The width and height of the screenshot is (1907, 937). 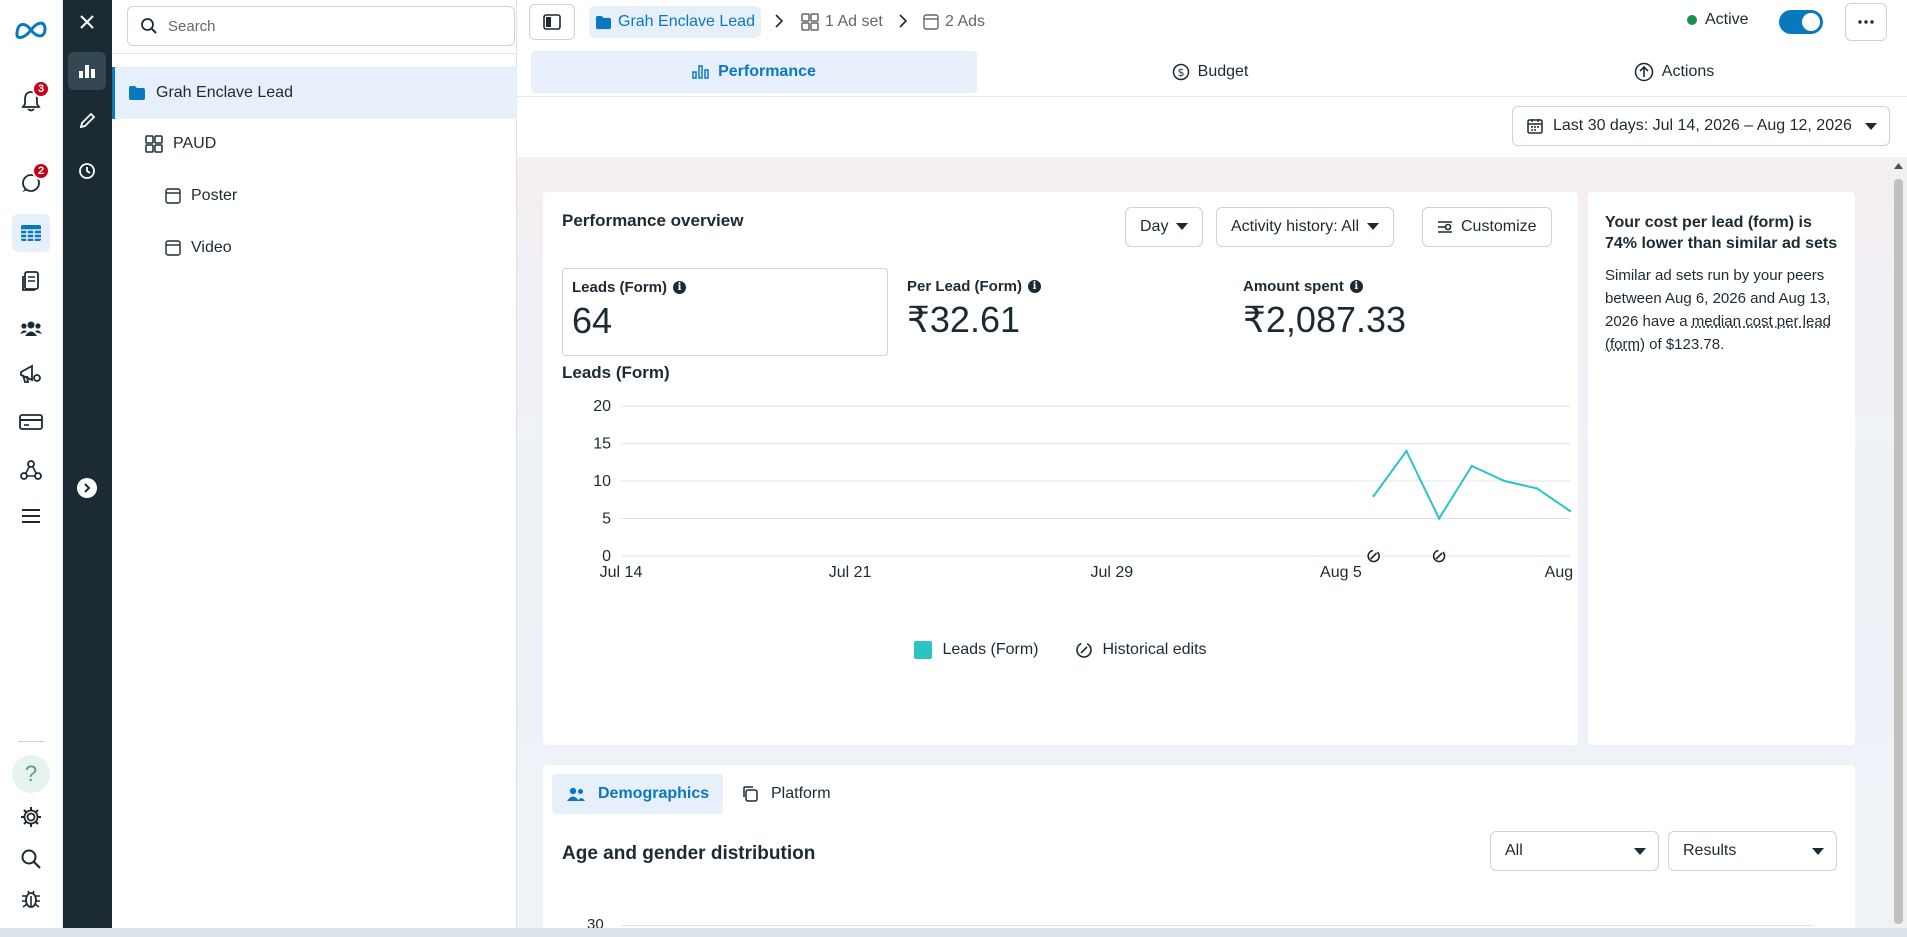 I want to click on performance-chart-icon, so click(x=87, y=71).